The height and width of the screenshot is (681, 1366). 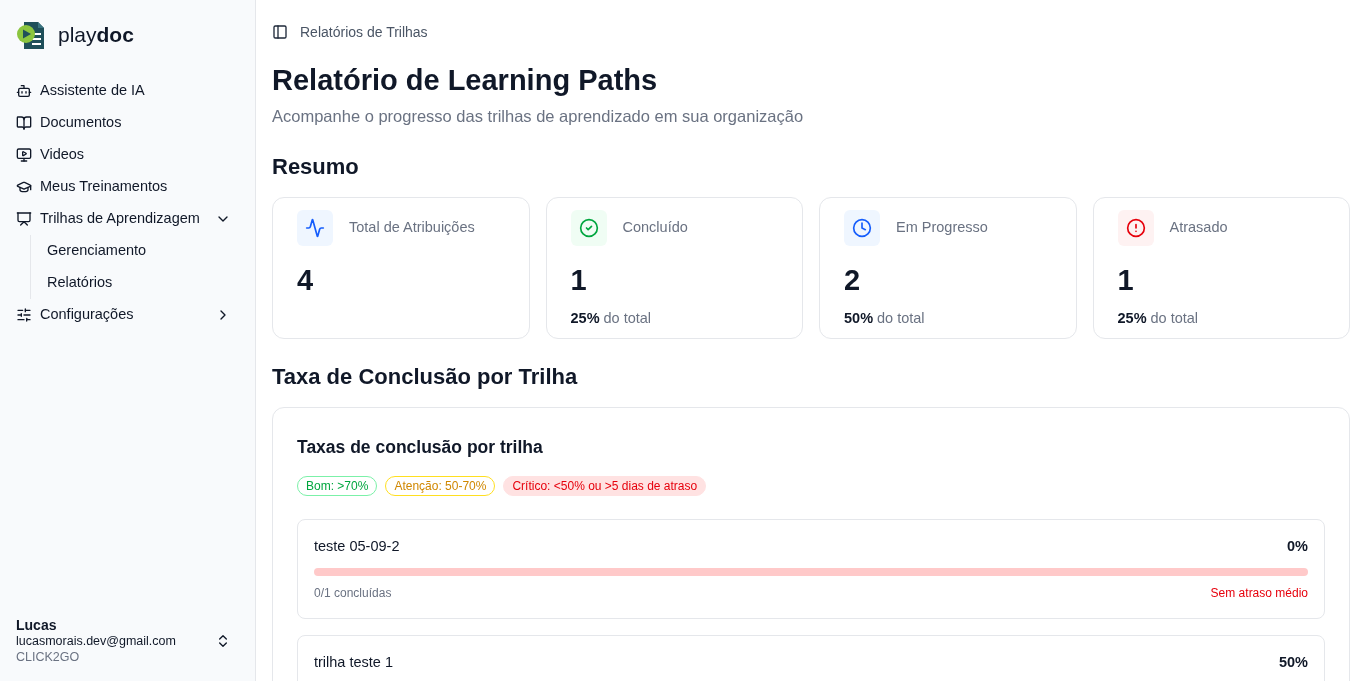 I want to click on page-title: Relatório de Learning Paths, so click(x=465, y=80).